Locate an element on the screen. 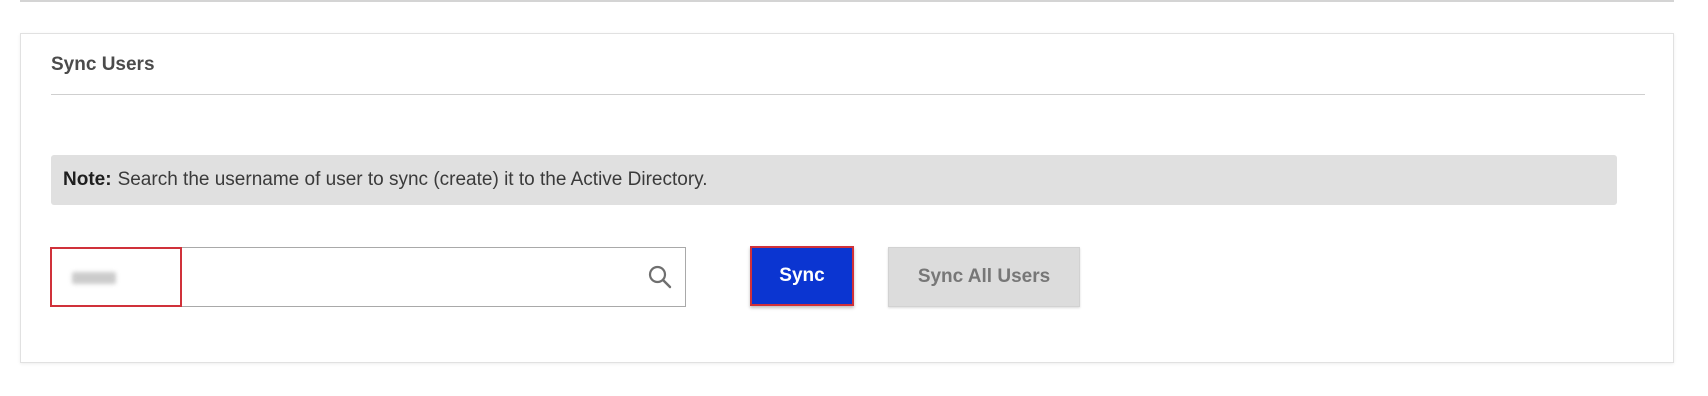 The height and width of the screenshot is (396, 1708). username-search-input is located at coordinates (368, 277).